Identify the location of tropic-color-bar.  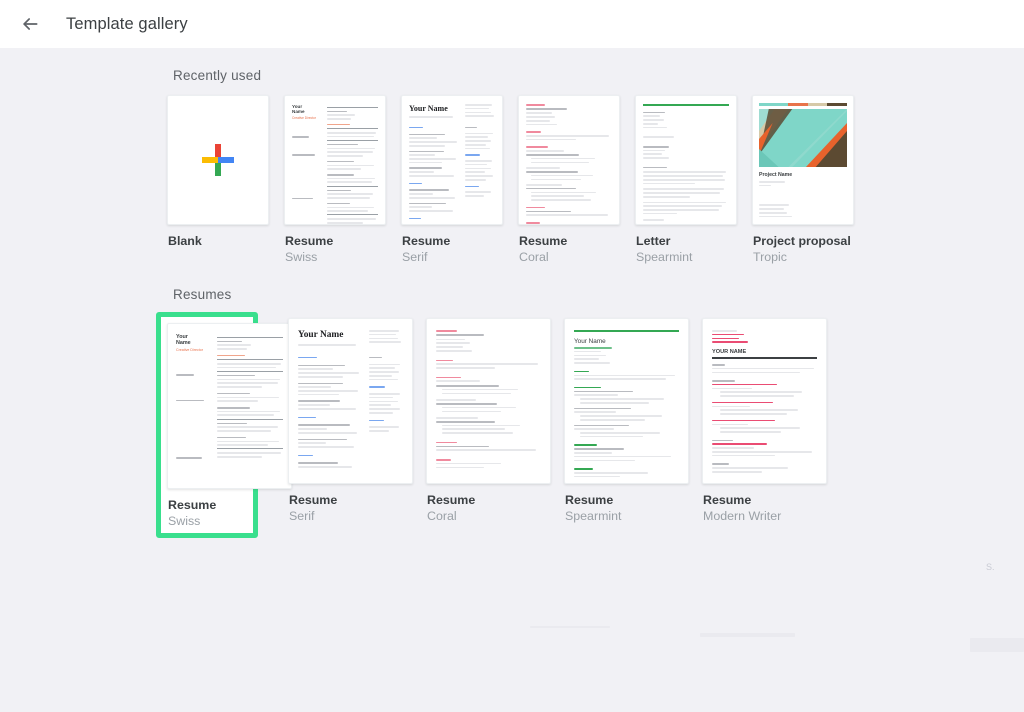
(803, 104).